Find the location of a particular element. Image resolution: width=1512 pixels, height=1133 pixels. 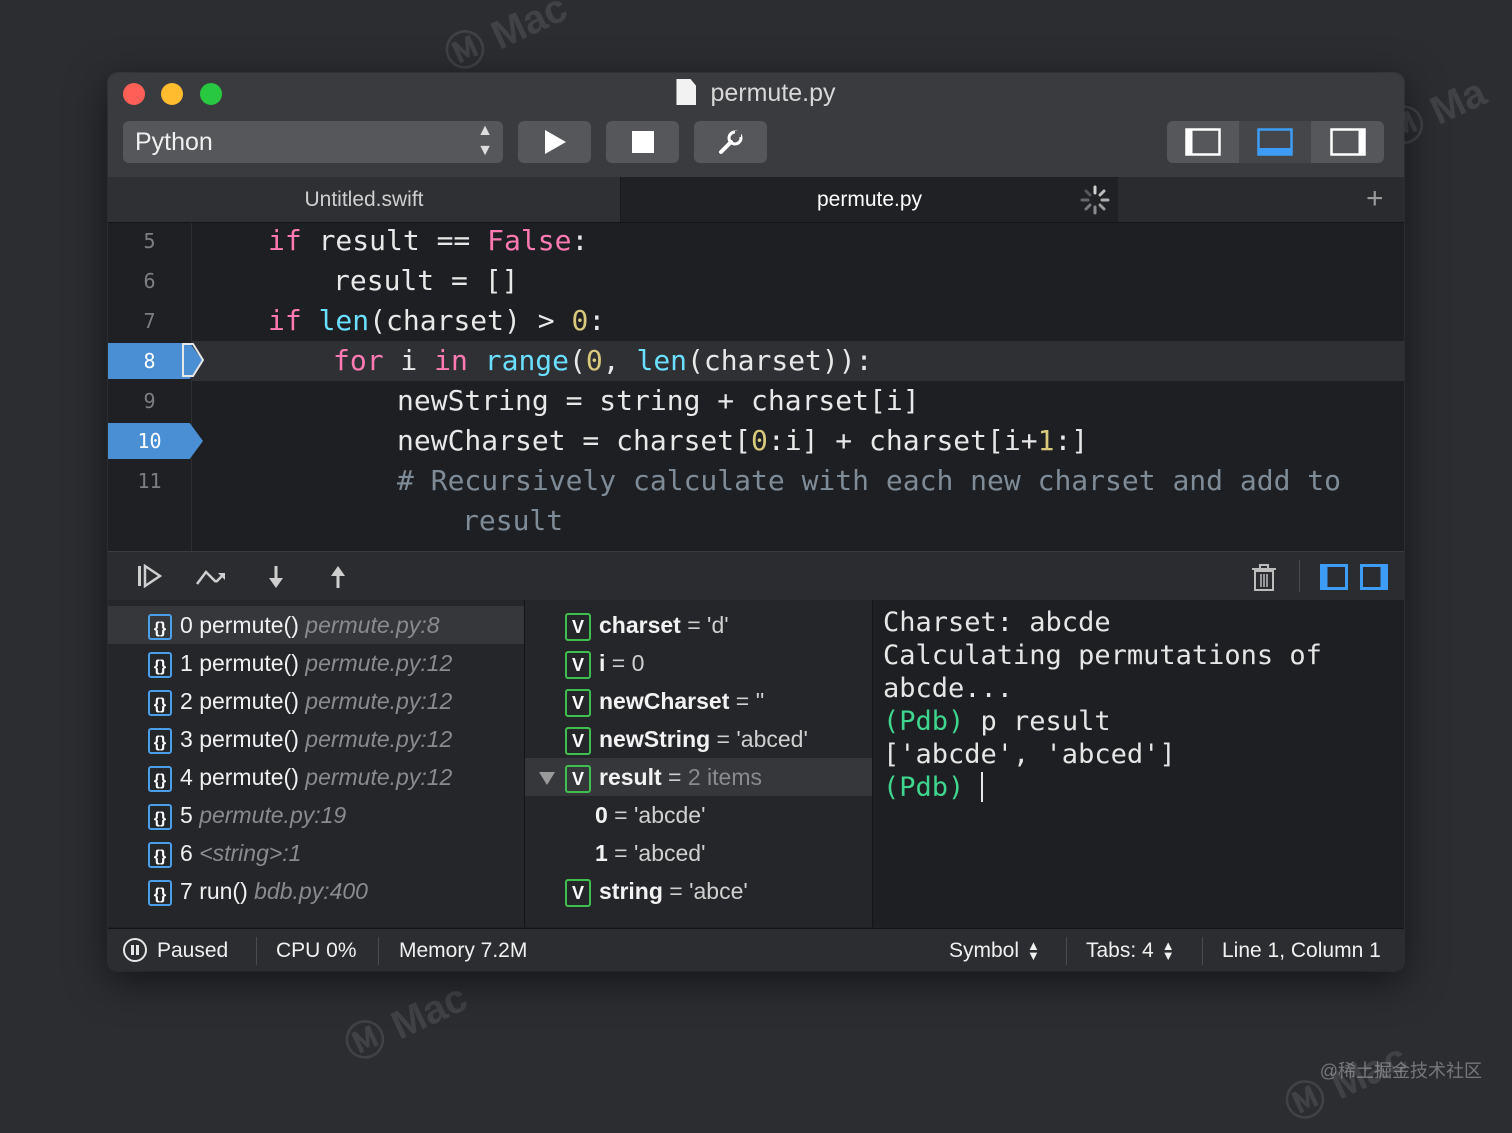

line-number: 5 is located at coordinates (149, 241).